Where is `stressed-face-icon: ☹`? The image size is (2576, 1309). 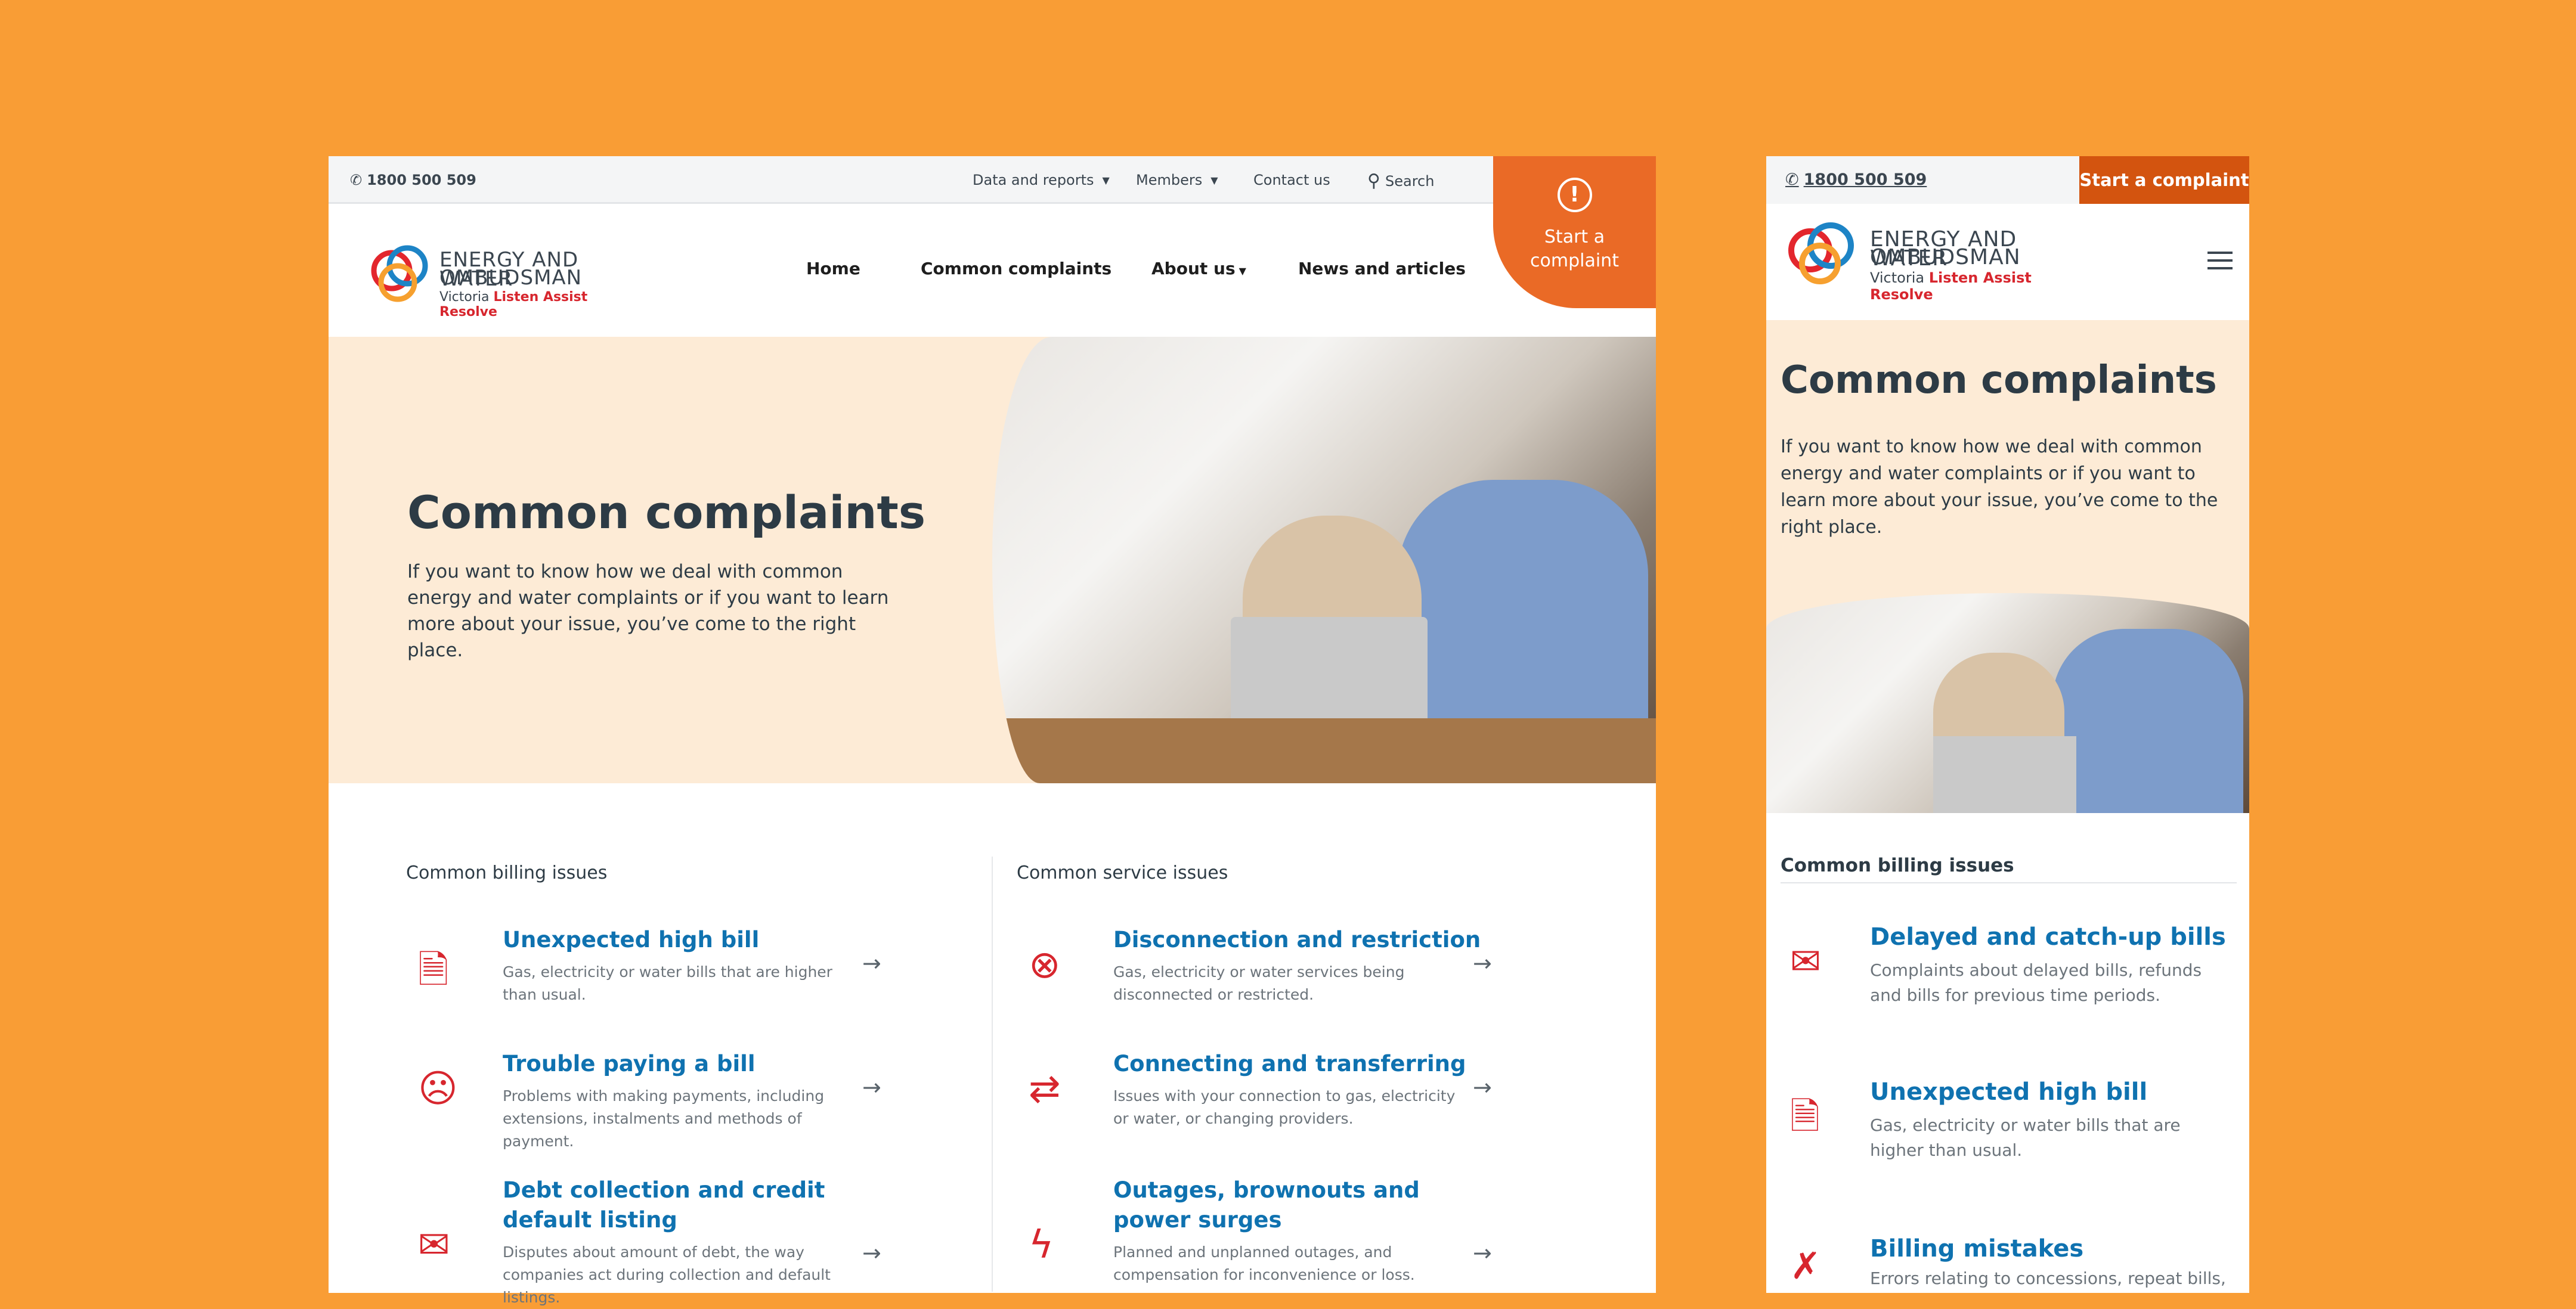 stressed-face-icon: ☹ is located at coordinates (438, 1089).